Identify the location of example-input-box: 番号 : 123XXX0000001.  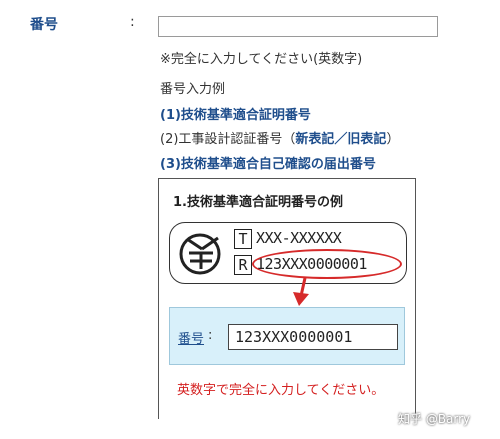
(287, 336).